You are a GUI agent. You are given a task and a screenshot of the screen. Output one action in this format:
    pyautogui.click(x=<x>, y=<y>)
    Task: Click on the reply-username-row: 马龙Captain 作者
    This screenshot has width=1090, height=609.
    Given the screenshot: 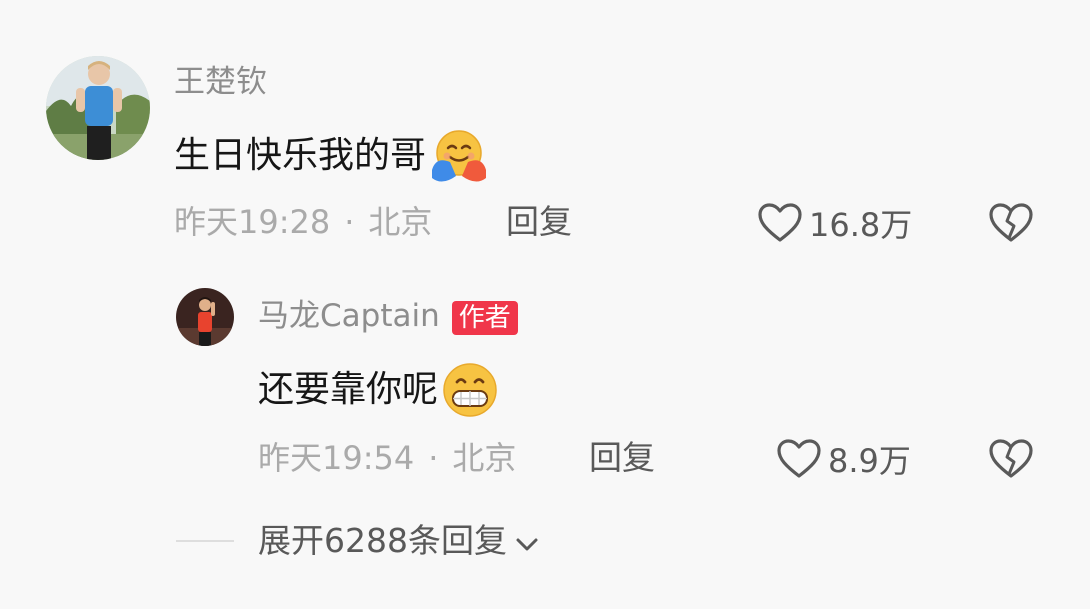 What is the action you would take?
    pyautogui.click(x=388, y=316)
    